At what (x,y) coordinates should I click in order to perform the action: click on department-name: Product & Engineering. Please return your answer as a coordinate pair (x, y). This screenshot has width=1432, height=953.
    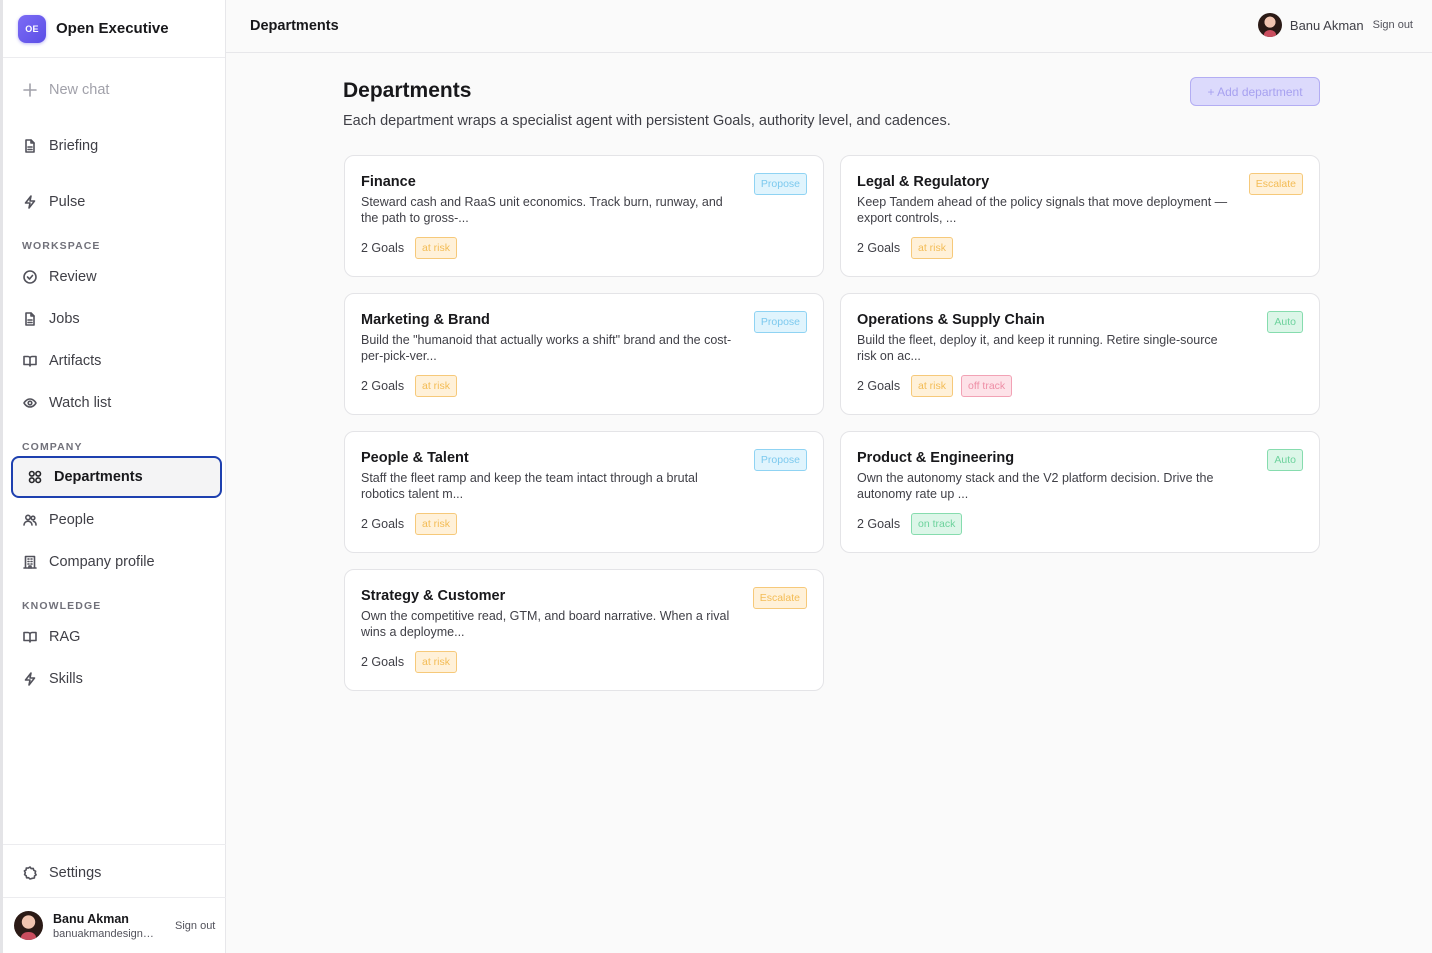
    Looking at the image, I should click on (936, 458).